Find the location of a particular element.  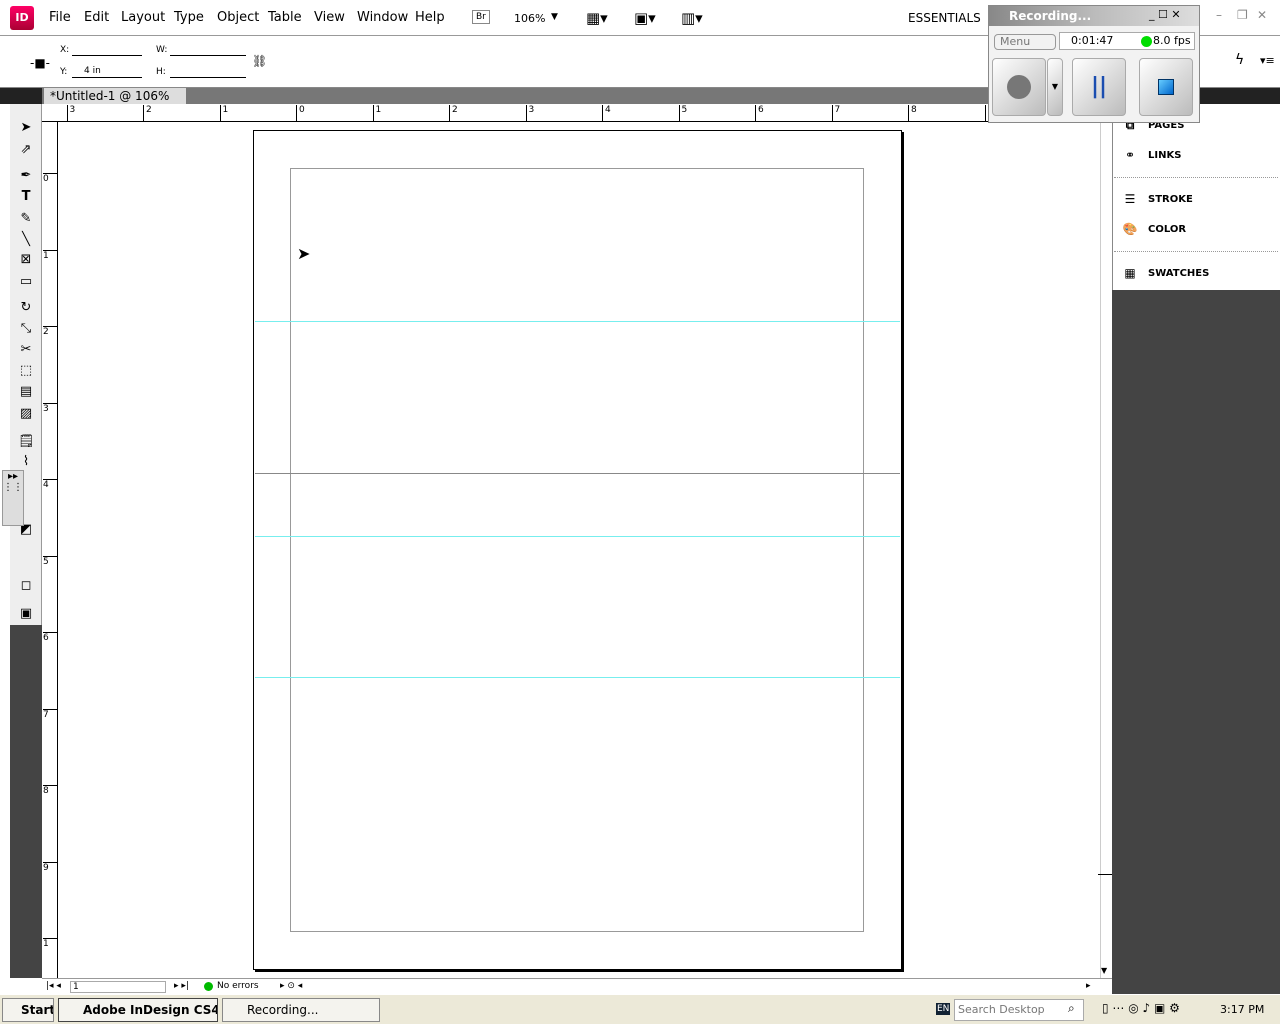

screen-mode-tool-icon: ▣ is located at coordinates (26, 614).